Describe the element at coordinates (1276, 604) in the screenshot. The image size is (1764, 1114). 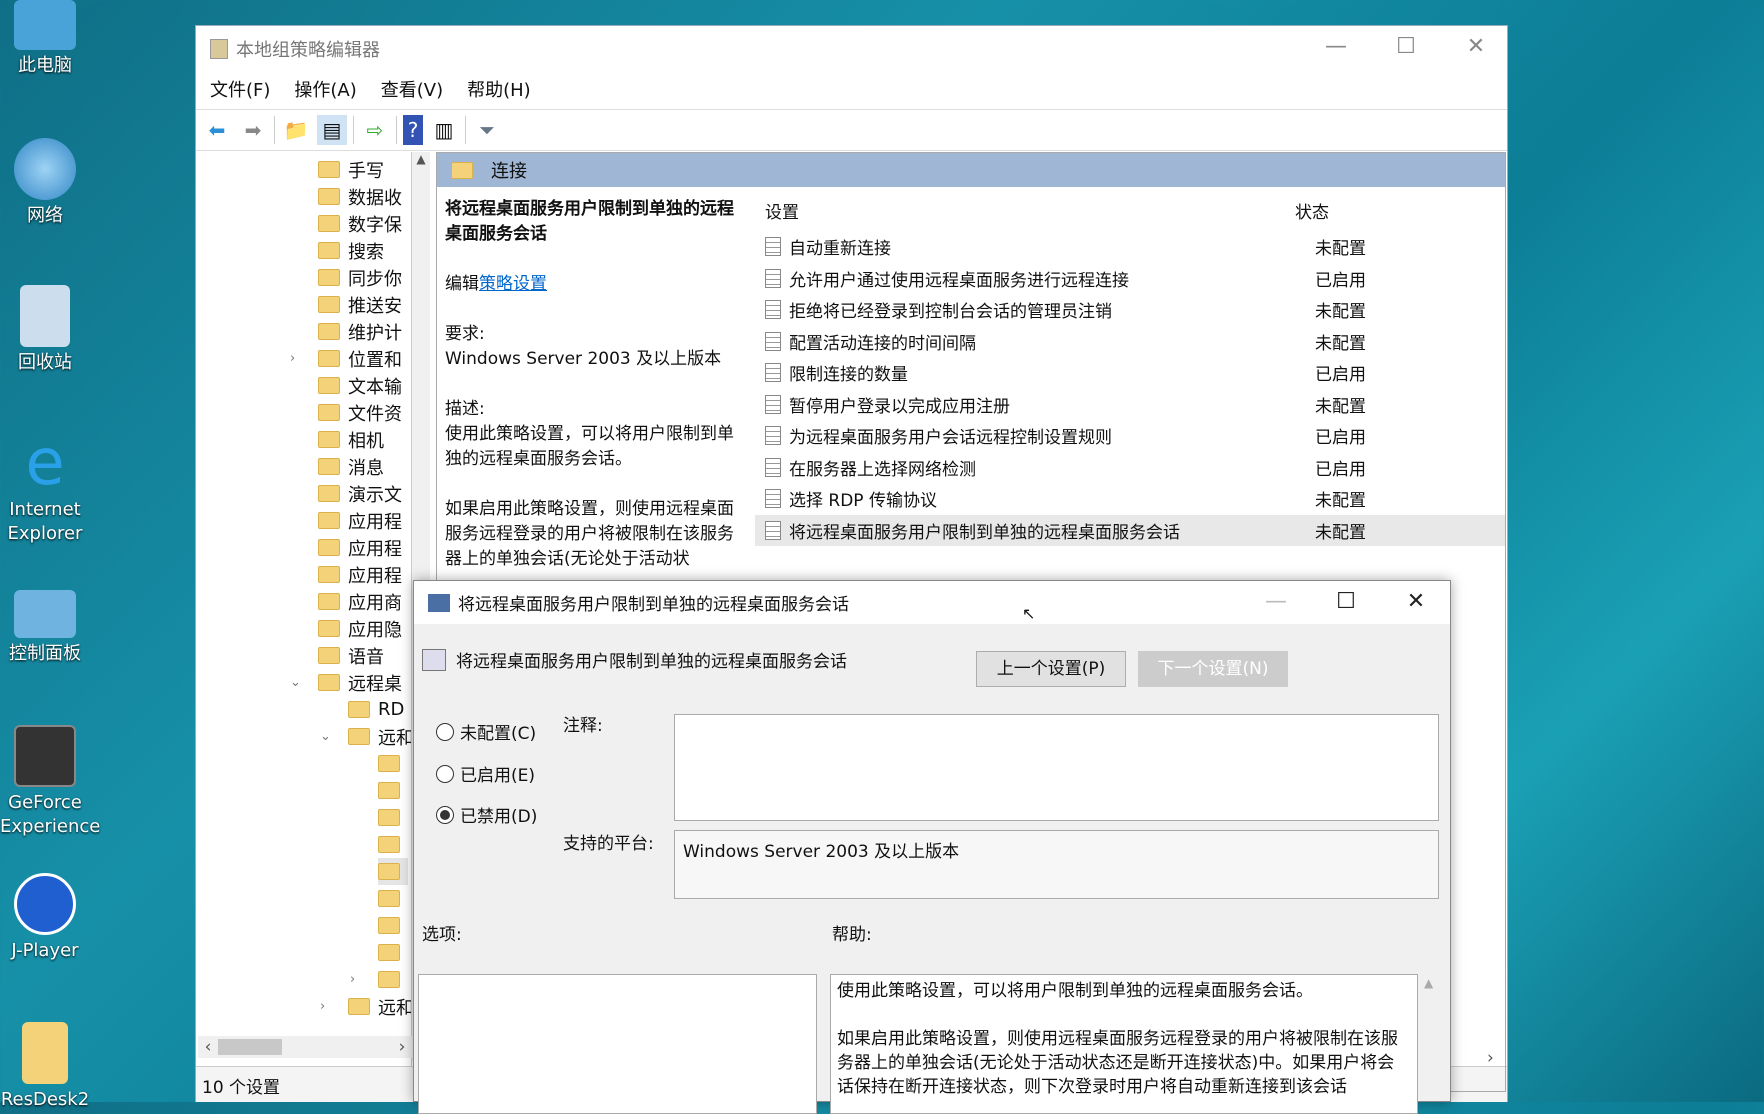
I see `dialog-minimize-button: —` at that location.